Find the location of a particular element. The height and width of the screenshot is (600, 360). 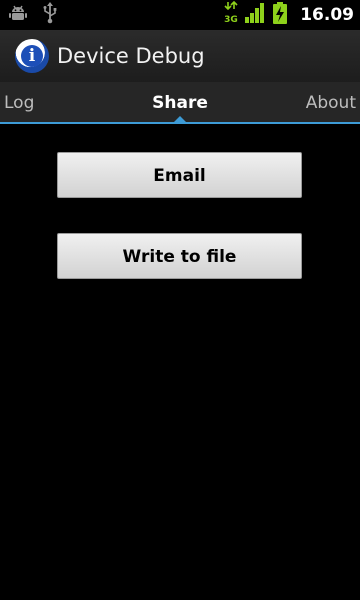

battery-charging-icon is located at coordinates (280, 15).